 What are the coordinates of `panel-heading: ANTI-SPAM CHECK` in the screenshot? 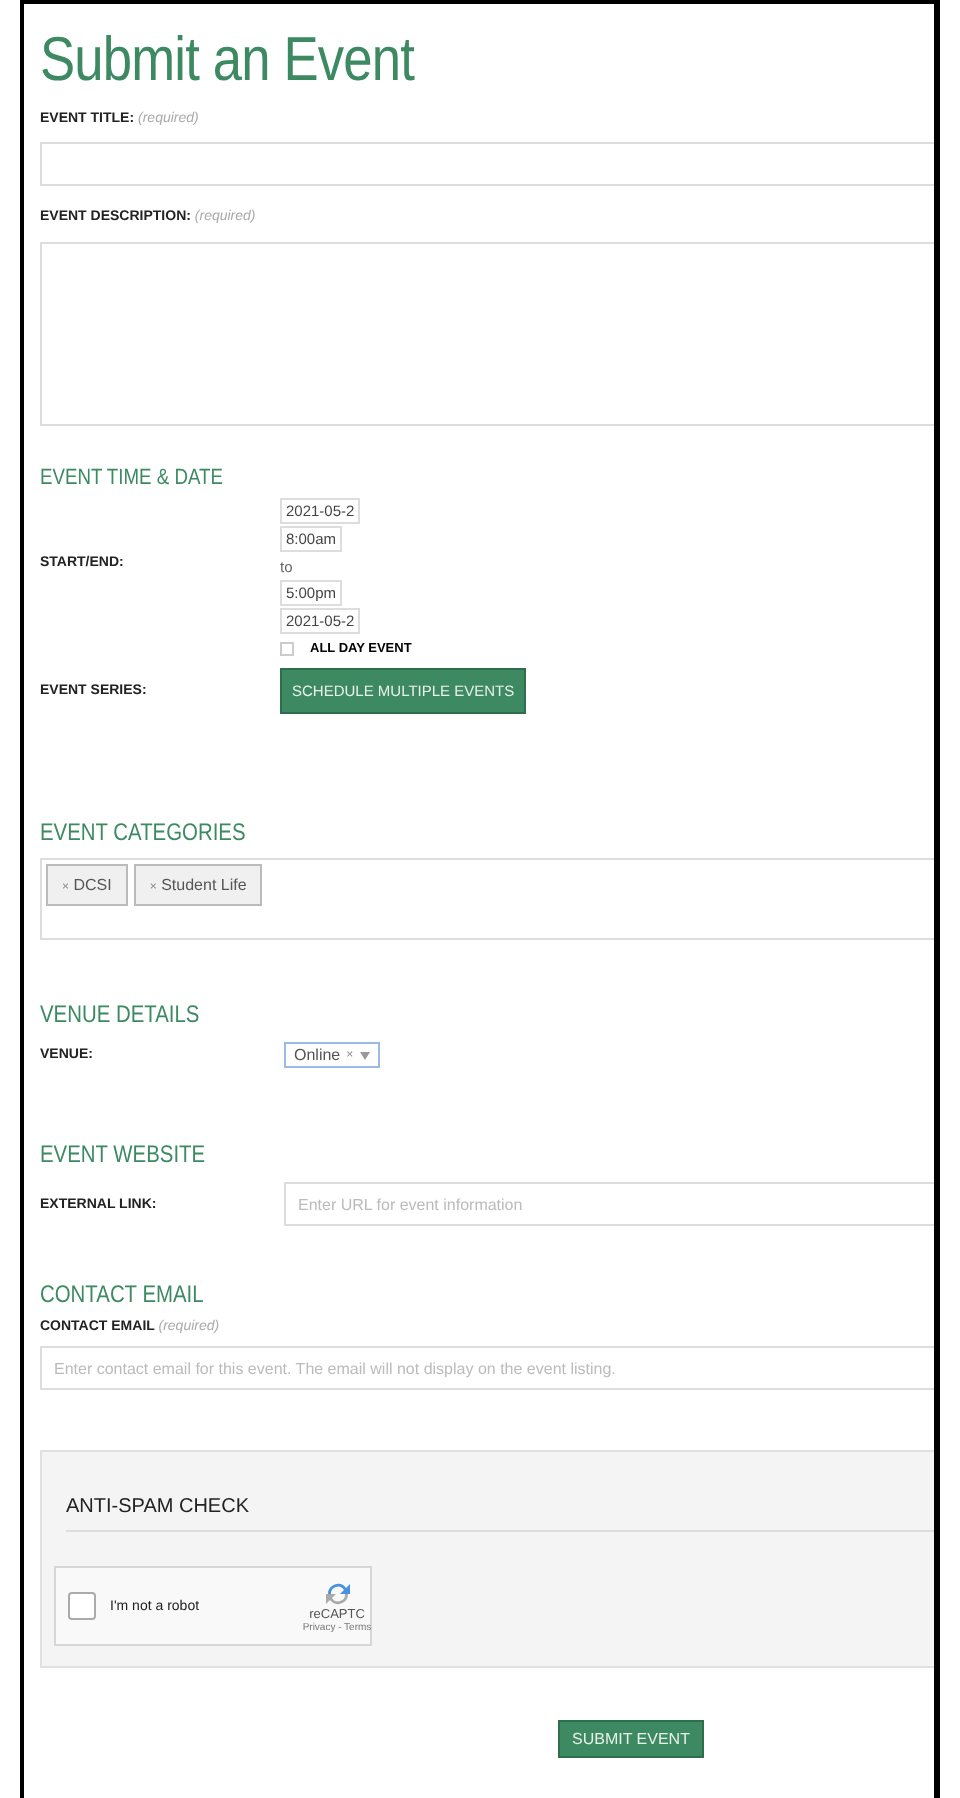 It's located at (500, 1514).